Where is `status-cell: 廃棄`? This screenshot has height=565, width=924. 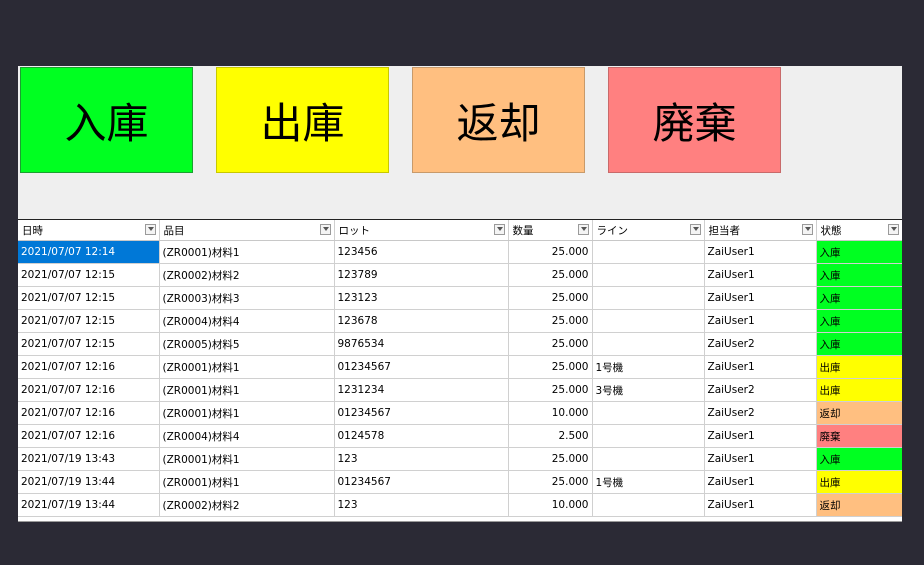 status-cell: 廃棄 is located at coordinates (859, 436).